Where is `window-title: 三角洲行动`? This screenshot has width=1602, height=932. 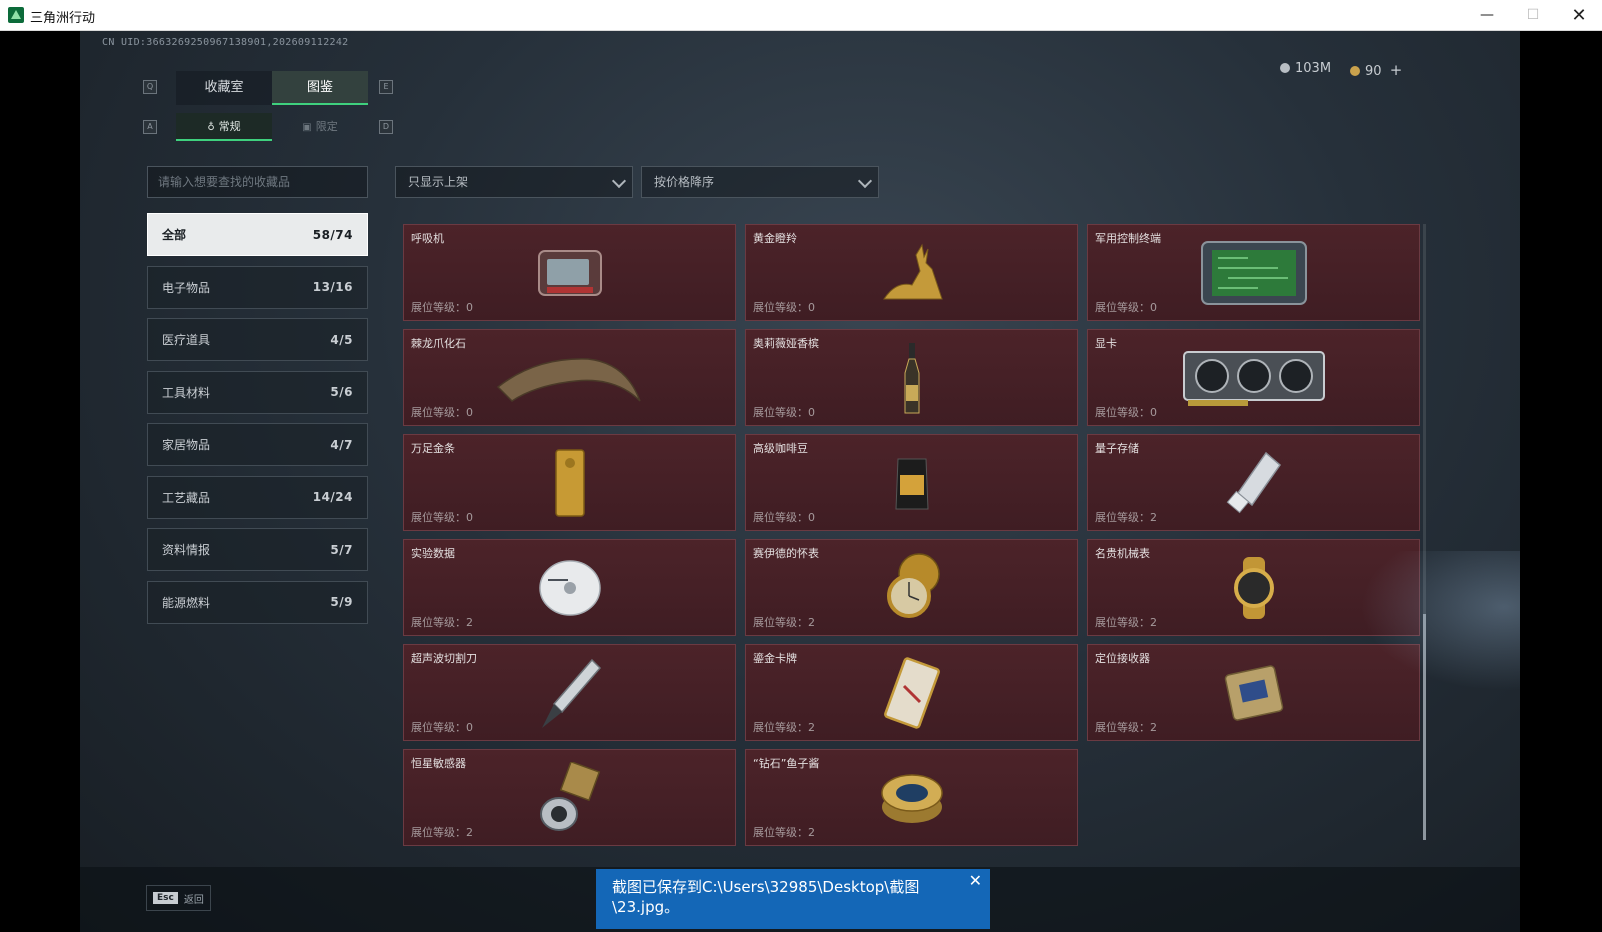
window-title: 三角洲行动 is located at coordinates (63, 18).